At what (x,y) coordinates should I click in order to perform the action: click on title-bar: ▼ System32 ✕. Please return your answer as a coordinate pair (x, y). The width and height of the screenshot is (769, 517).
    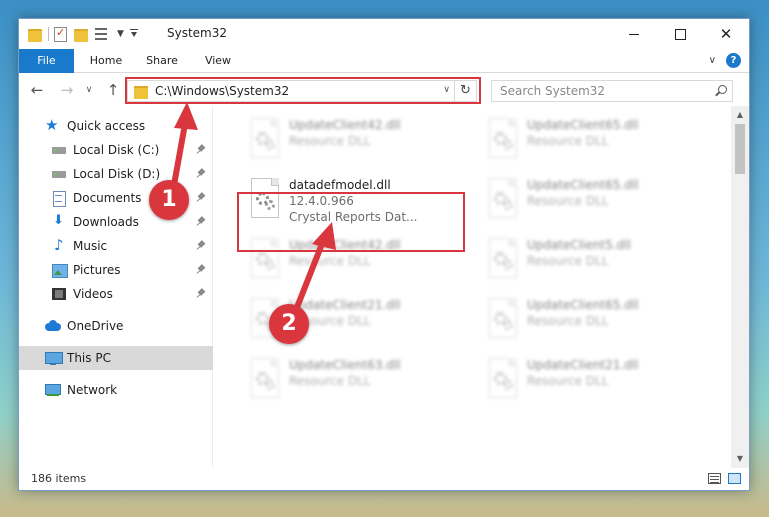
    Looking at the image, I should click on (384, 34).